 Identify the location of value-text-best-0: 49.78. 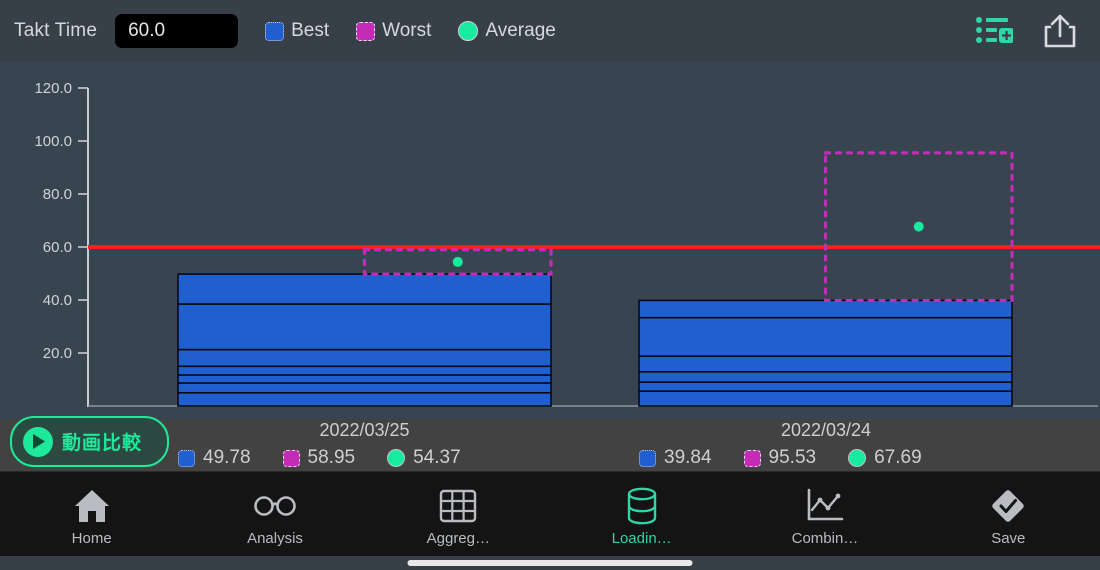
(227, 457).